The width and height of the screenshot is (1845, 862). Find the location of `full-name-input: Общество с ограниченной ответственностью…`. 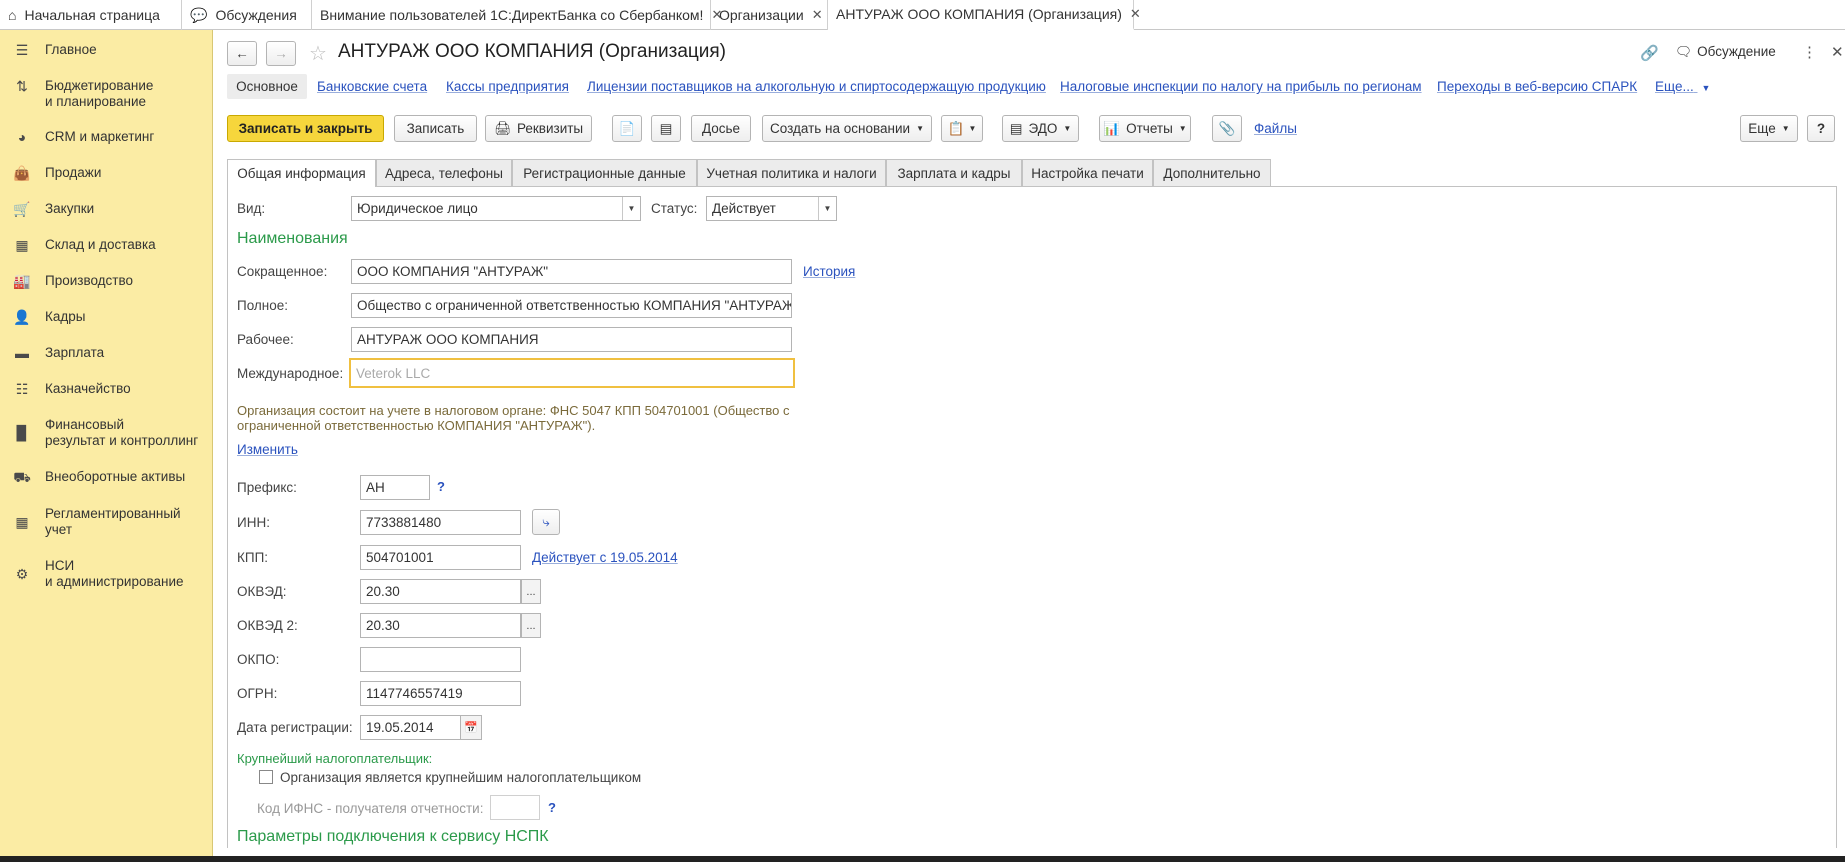

full-name-input: Общество с ограниченной ответственностью… is located at coordinates (571, 305).